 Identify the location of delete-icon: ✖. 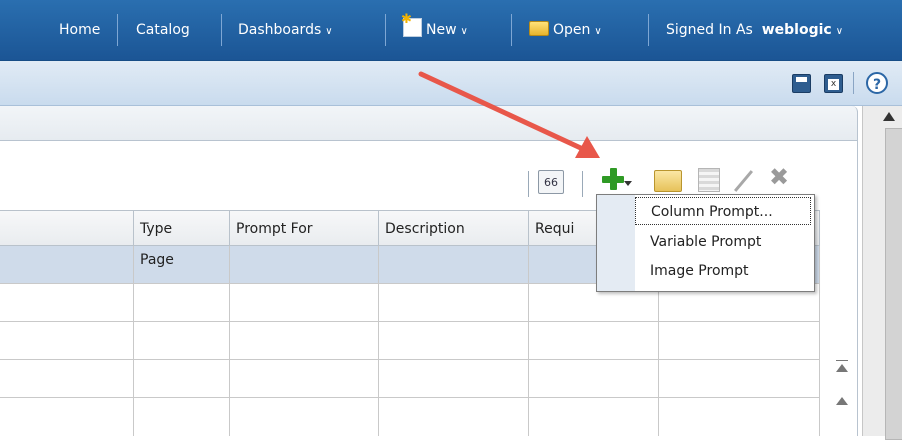
(779, 177).